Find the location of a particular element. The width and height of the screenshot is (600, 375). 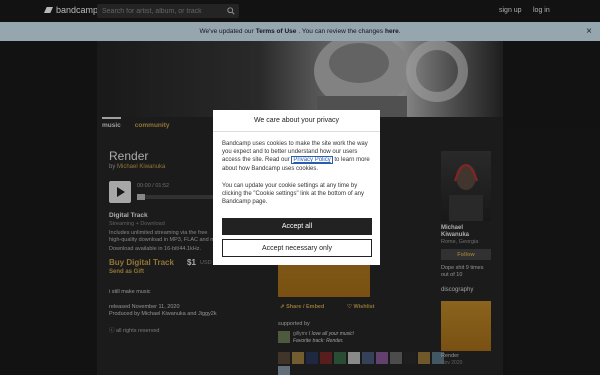

accept-necessary-button: Accept necessary only is located at coordinates (297, 248).